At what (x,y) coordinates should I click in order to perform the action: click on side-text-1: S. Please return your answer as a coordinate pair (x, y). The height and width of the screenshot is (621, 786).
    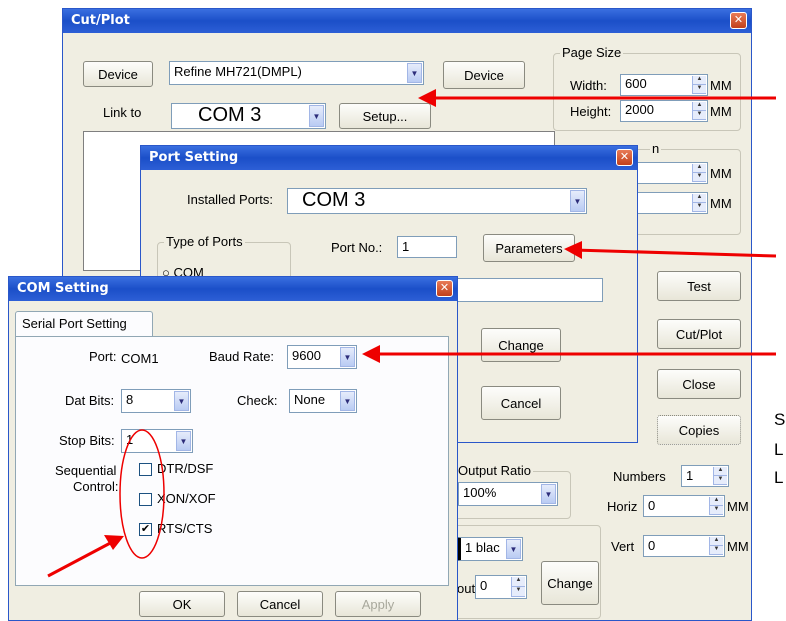
    Looking at the image, I should click on (780, 419).